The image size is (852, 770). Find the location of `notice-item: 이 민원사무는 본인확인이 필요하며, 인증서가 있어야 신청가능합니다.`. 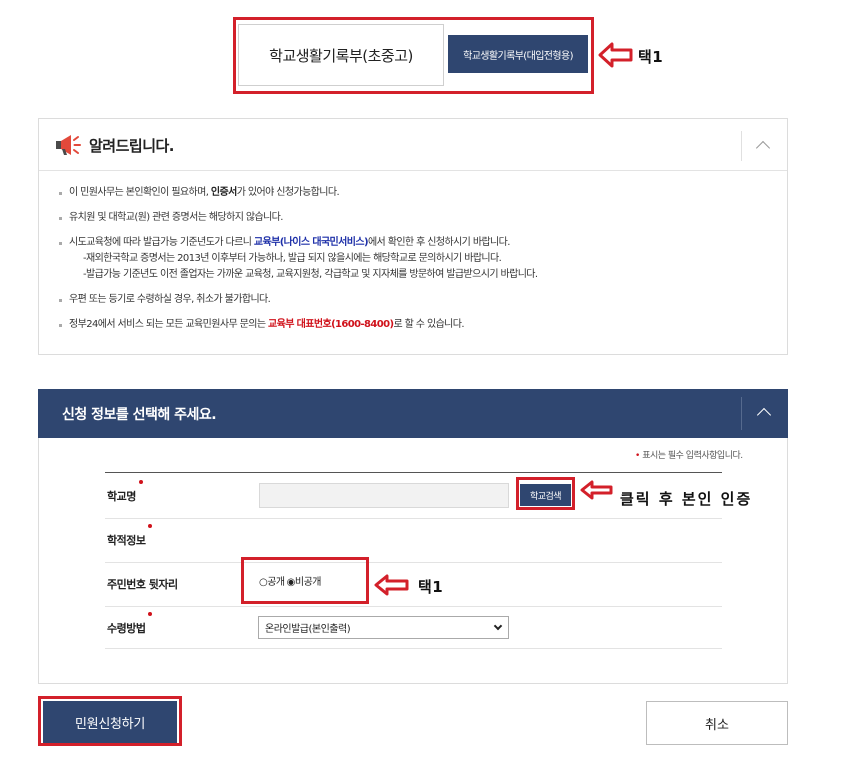

notice-item: 이 민원사무는 본인확인이 필요하며, 인증서가 있어야 신청가능합니다. is located at coordinates (419, 193).